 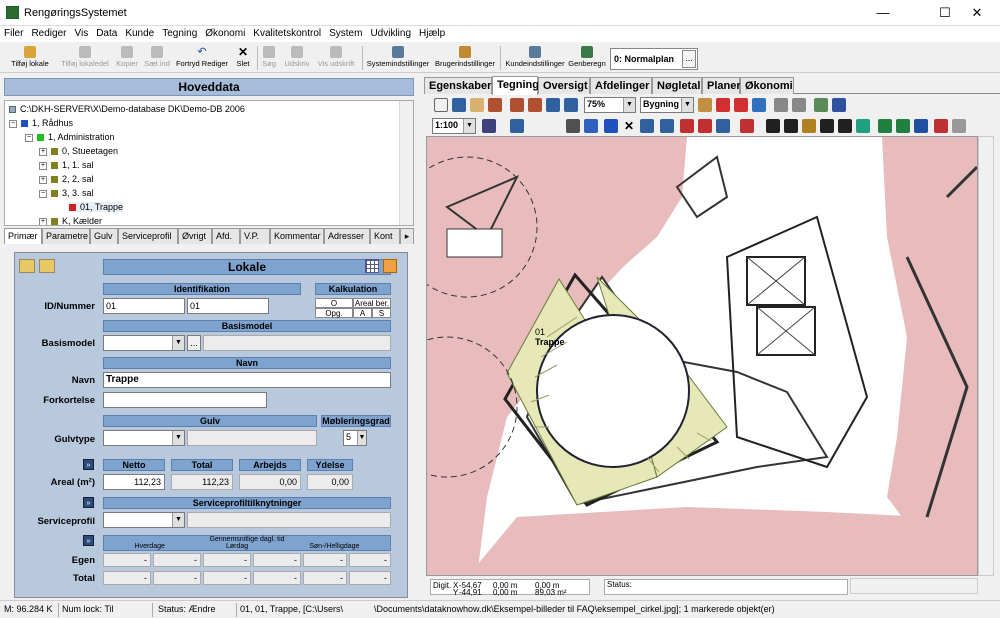 What do you see at coordinates (390, 266) in the screenshot?
I see `edit-icon` at bounding box center [390, 266].